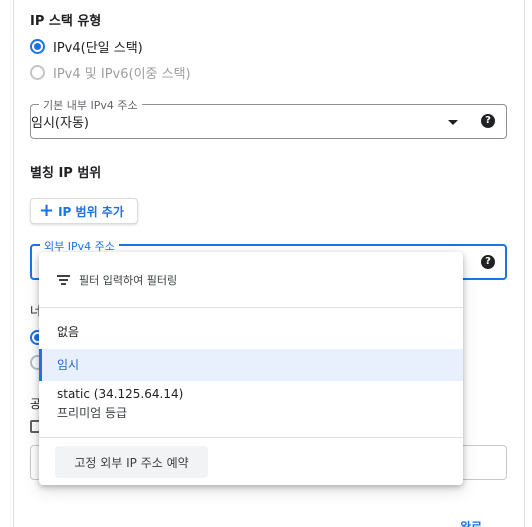 The width and height of the screenshot is (532, 527). Describe the element at coordinates (68, 332) in the screenshot. I see `dropdown-option-label: 없음` at that location.